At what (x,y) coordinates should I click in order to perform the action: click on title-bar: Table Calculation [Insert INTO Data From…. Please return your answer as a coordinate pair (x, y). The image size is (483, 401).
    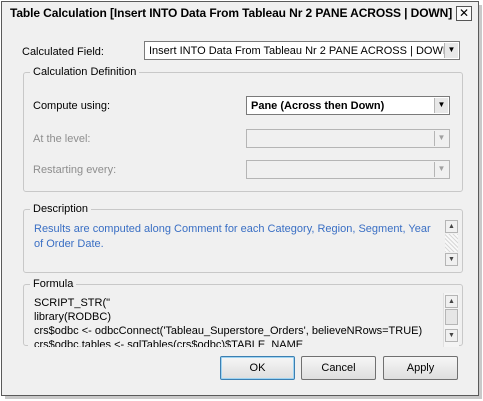
    Looking at the image, I should click on (240, 13).